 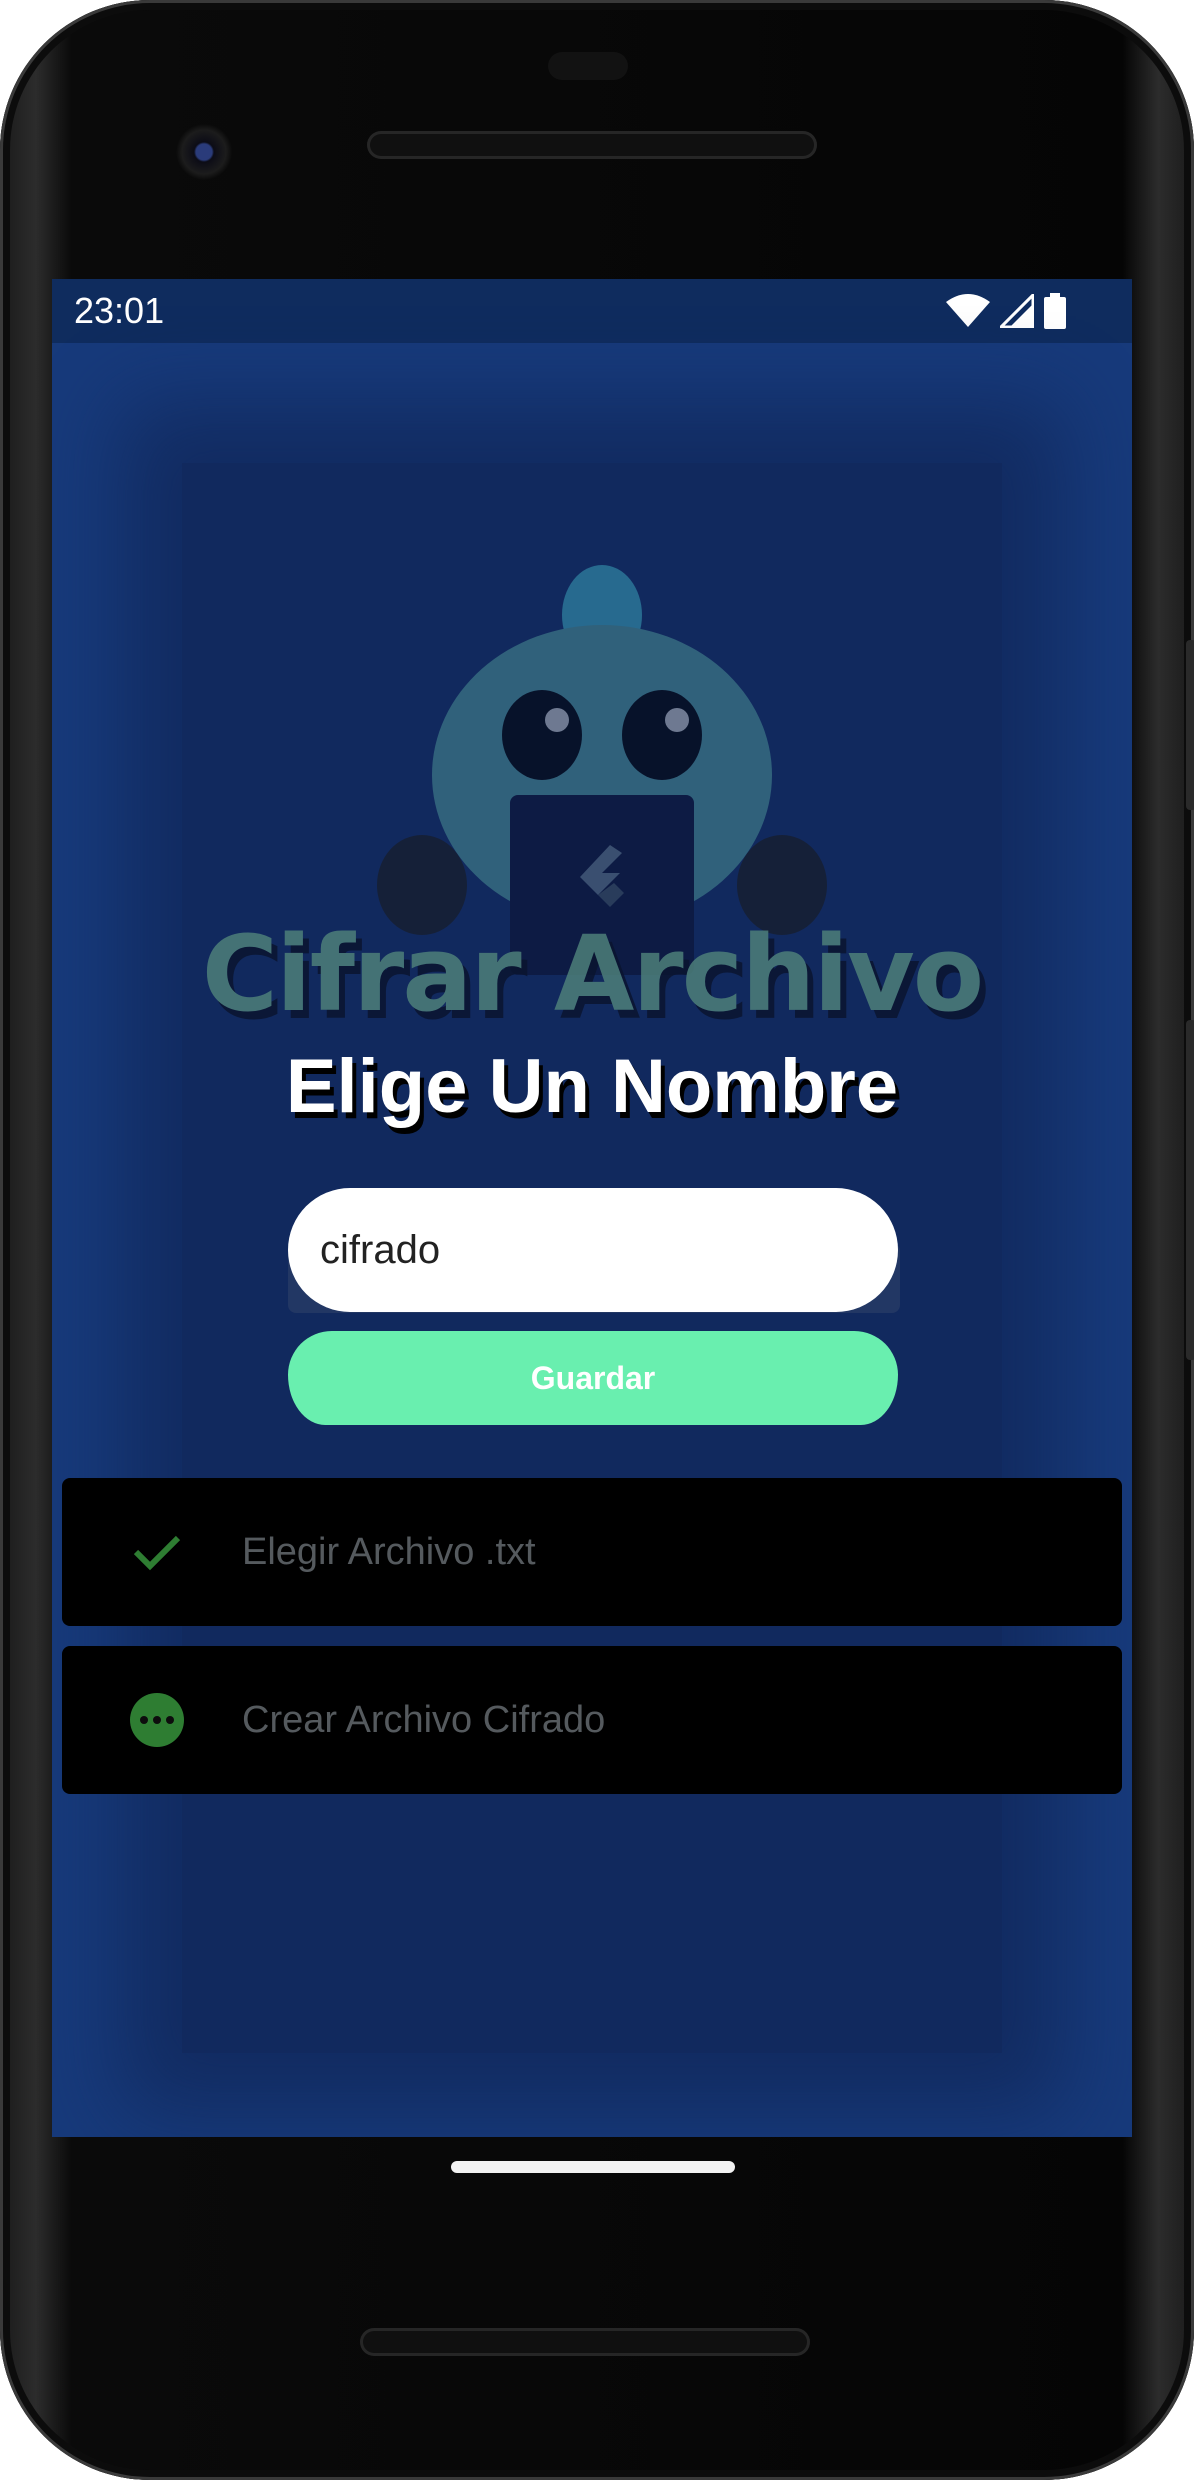 What do you see at coordinates (157, 1552) in the screenshot?
I see `check-icon` at bounding box center [157, 1552].